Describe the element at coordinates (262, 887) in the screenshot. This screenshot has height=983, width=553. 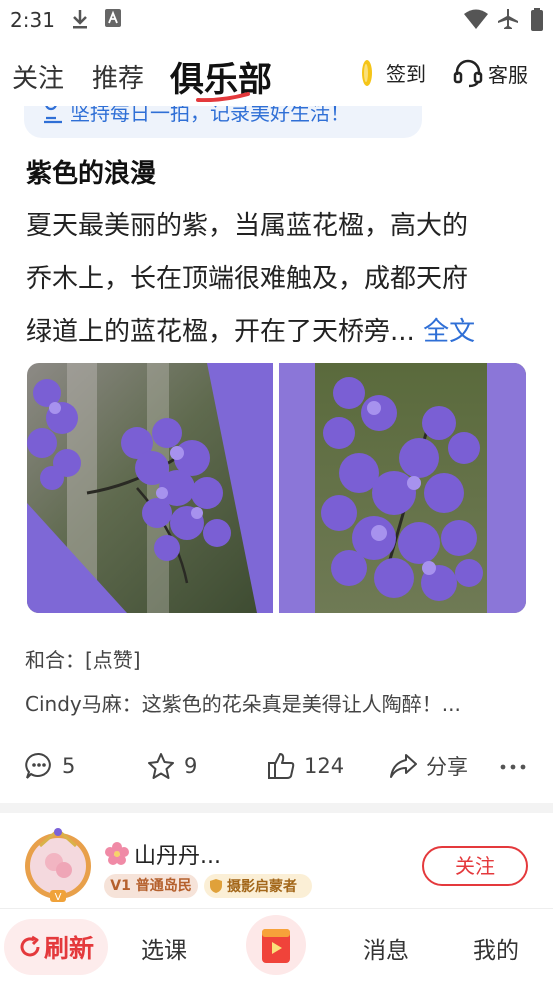
I see `title-badge-text: 摄影启蒙者` at that location.